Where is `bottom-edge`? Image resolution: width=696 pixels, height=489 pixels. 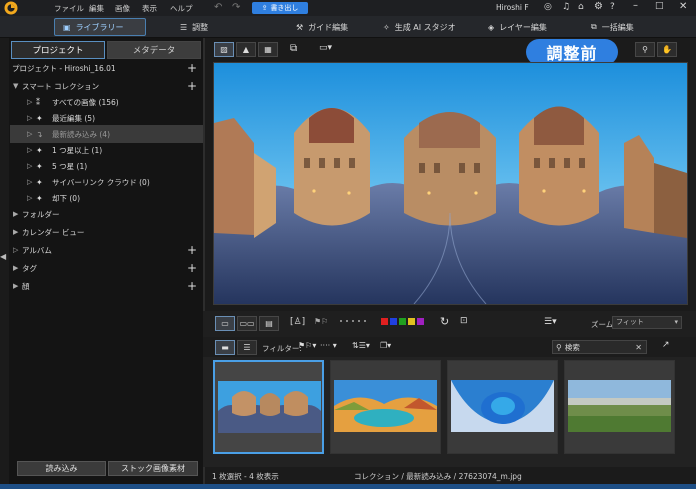
bottom-edge is located at coordinates (348, 486).